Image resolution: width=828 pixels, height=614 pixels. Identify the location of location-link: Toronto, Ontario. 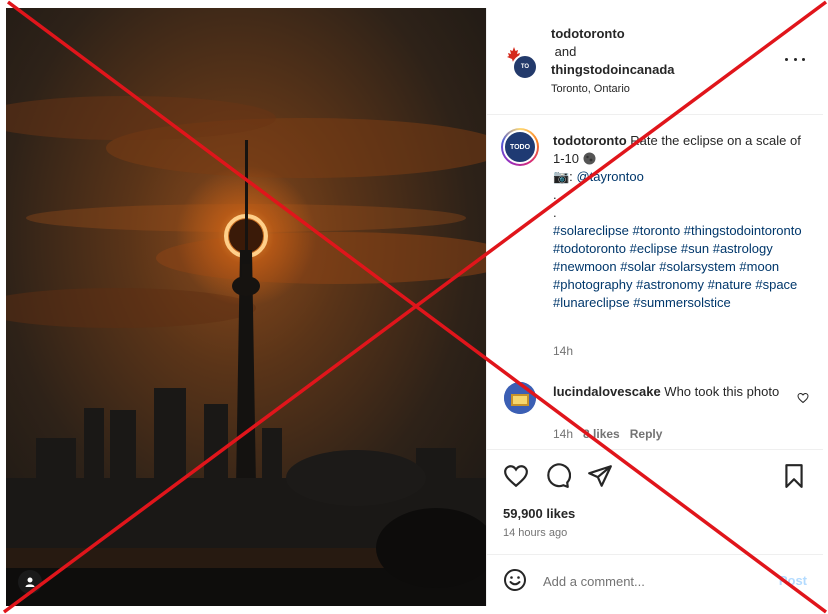
(613, 89).